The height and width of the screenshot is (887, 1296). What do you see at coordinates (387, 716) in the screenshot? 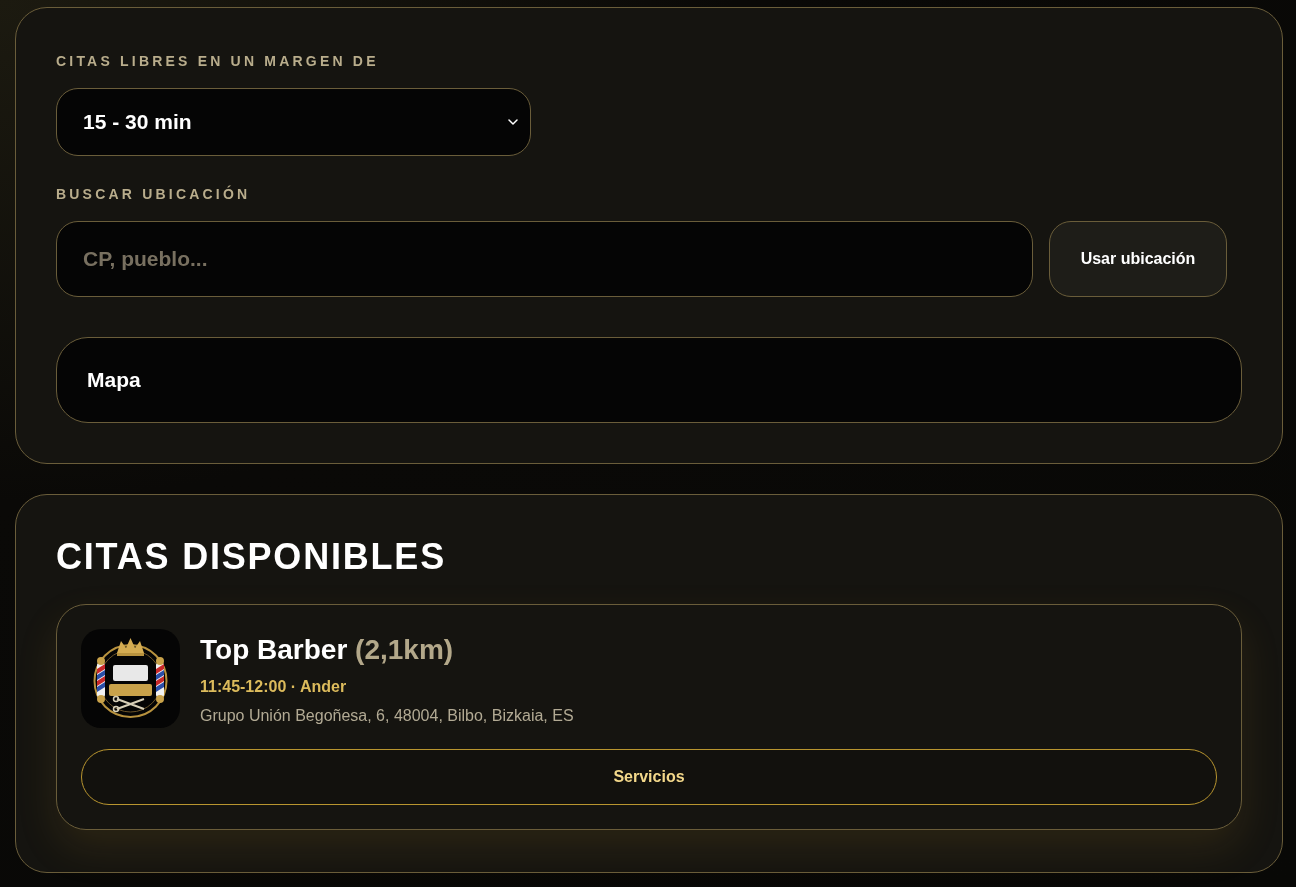
I see `shop-address: Grupo Unión Begoñesa, 6, 48004, Bilbo, Bizkaia, ES` at bounding box center [387, 716].